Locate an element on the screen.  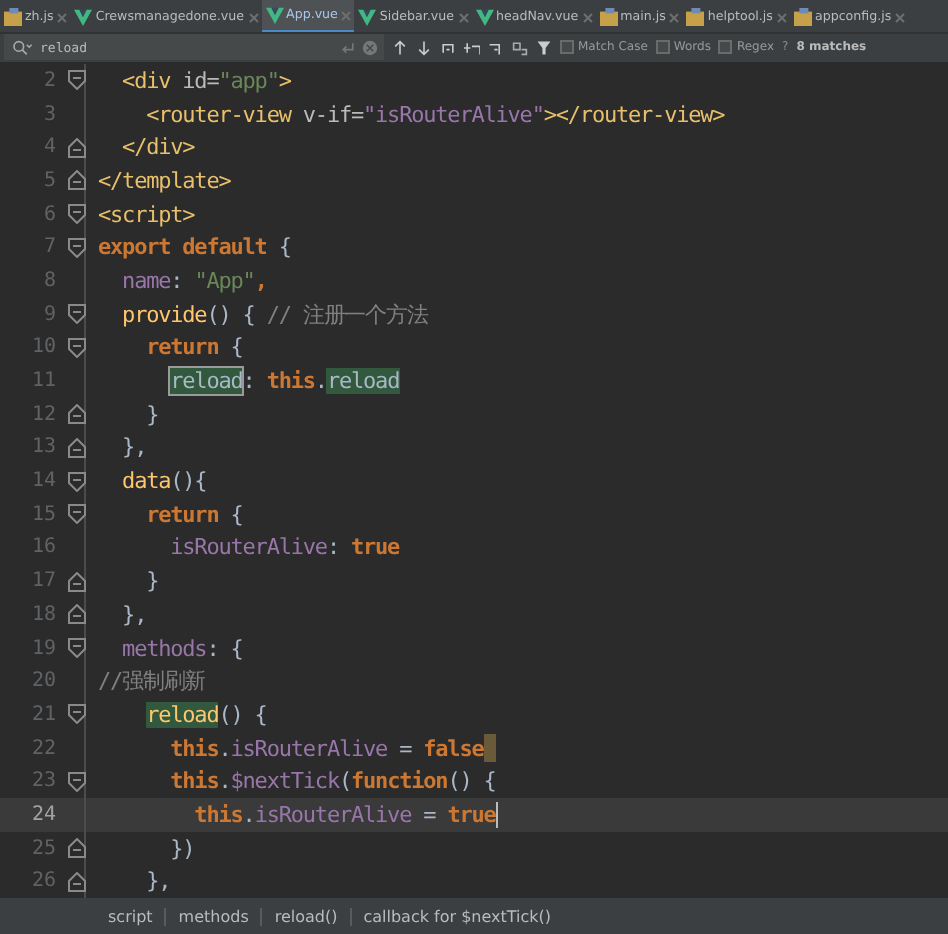
code-line: this.isRouterAlive = false is located at coordinates (326, 748).